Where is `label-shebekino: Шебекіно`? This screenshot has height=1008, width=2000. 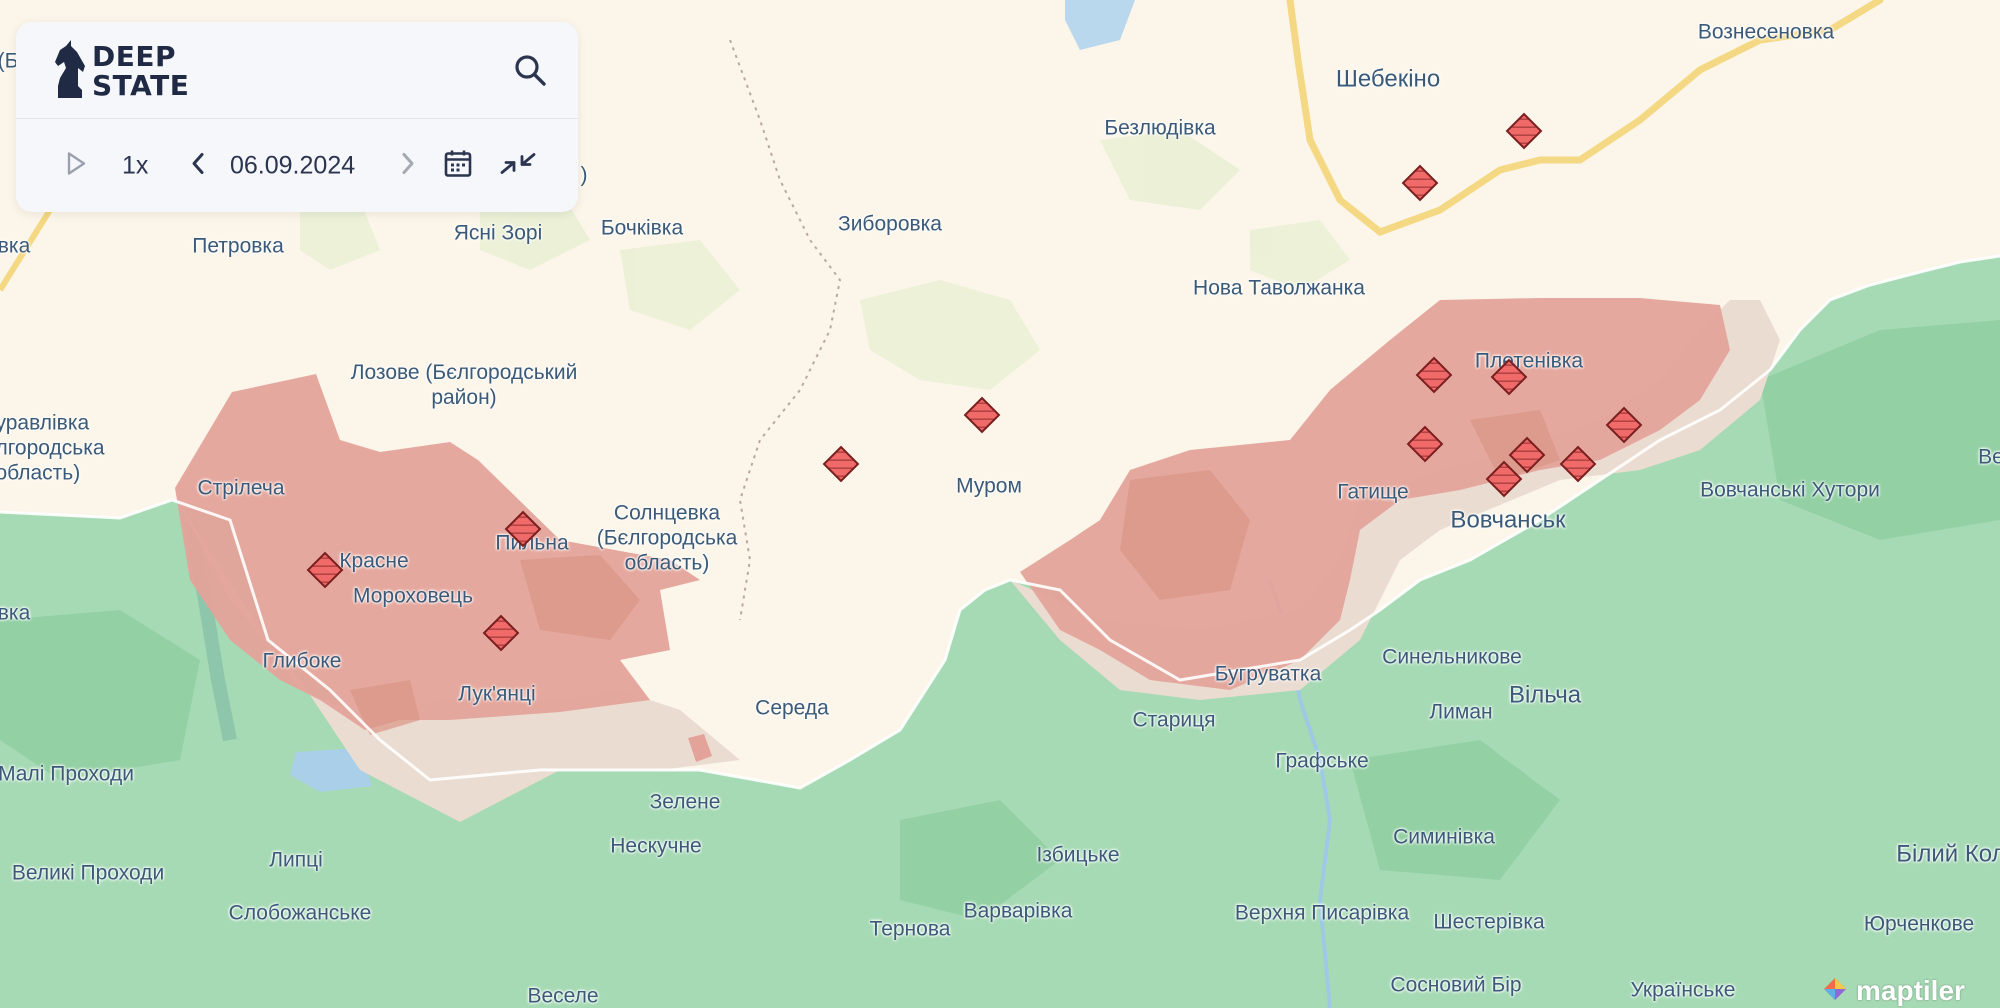
label-shebekino: Шебекіно is located at coordinates (1388, 79).